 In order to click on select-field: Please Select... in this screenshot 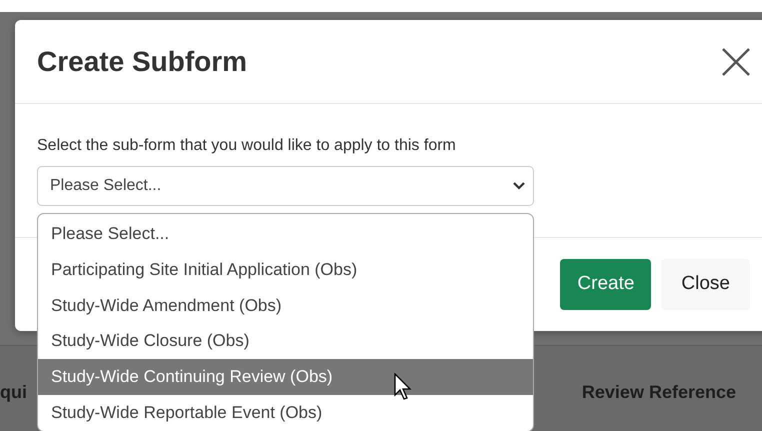, I will do `click(285, 186)`.